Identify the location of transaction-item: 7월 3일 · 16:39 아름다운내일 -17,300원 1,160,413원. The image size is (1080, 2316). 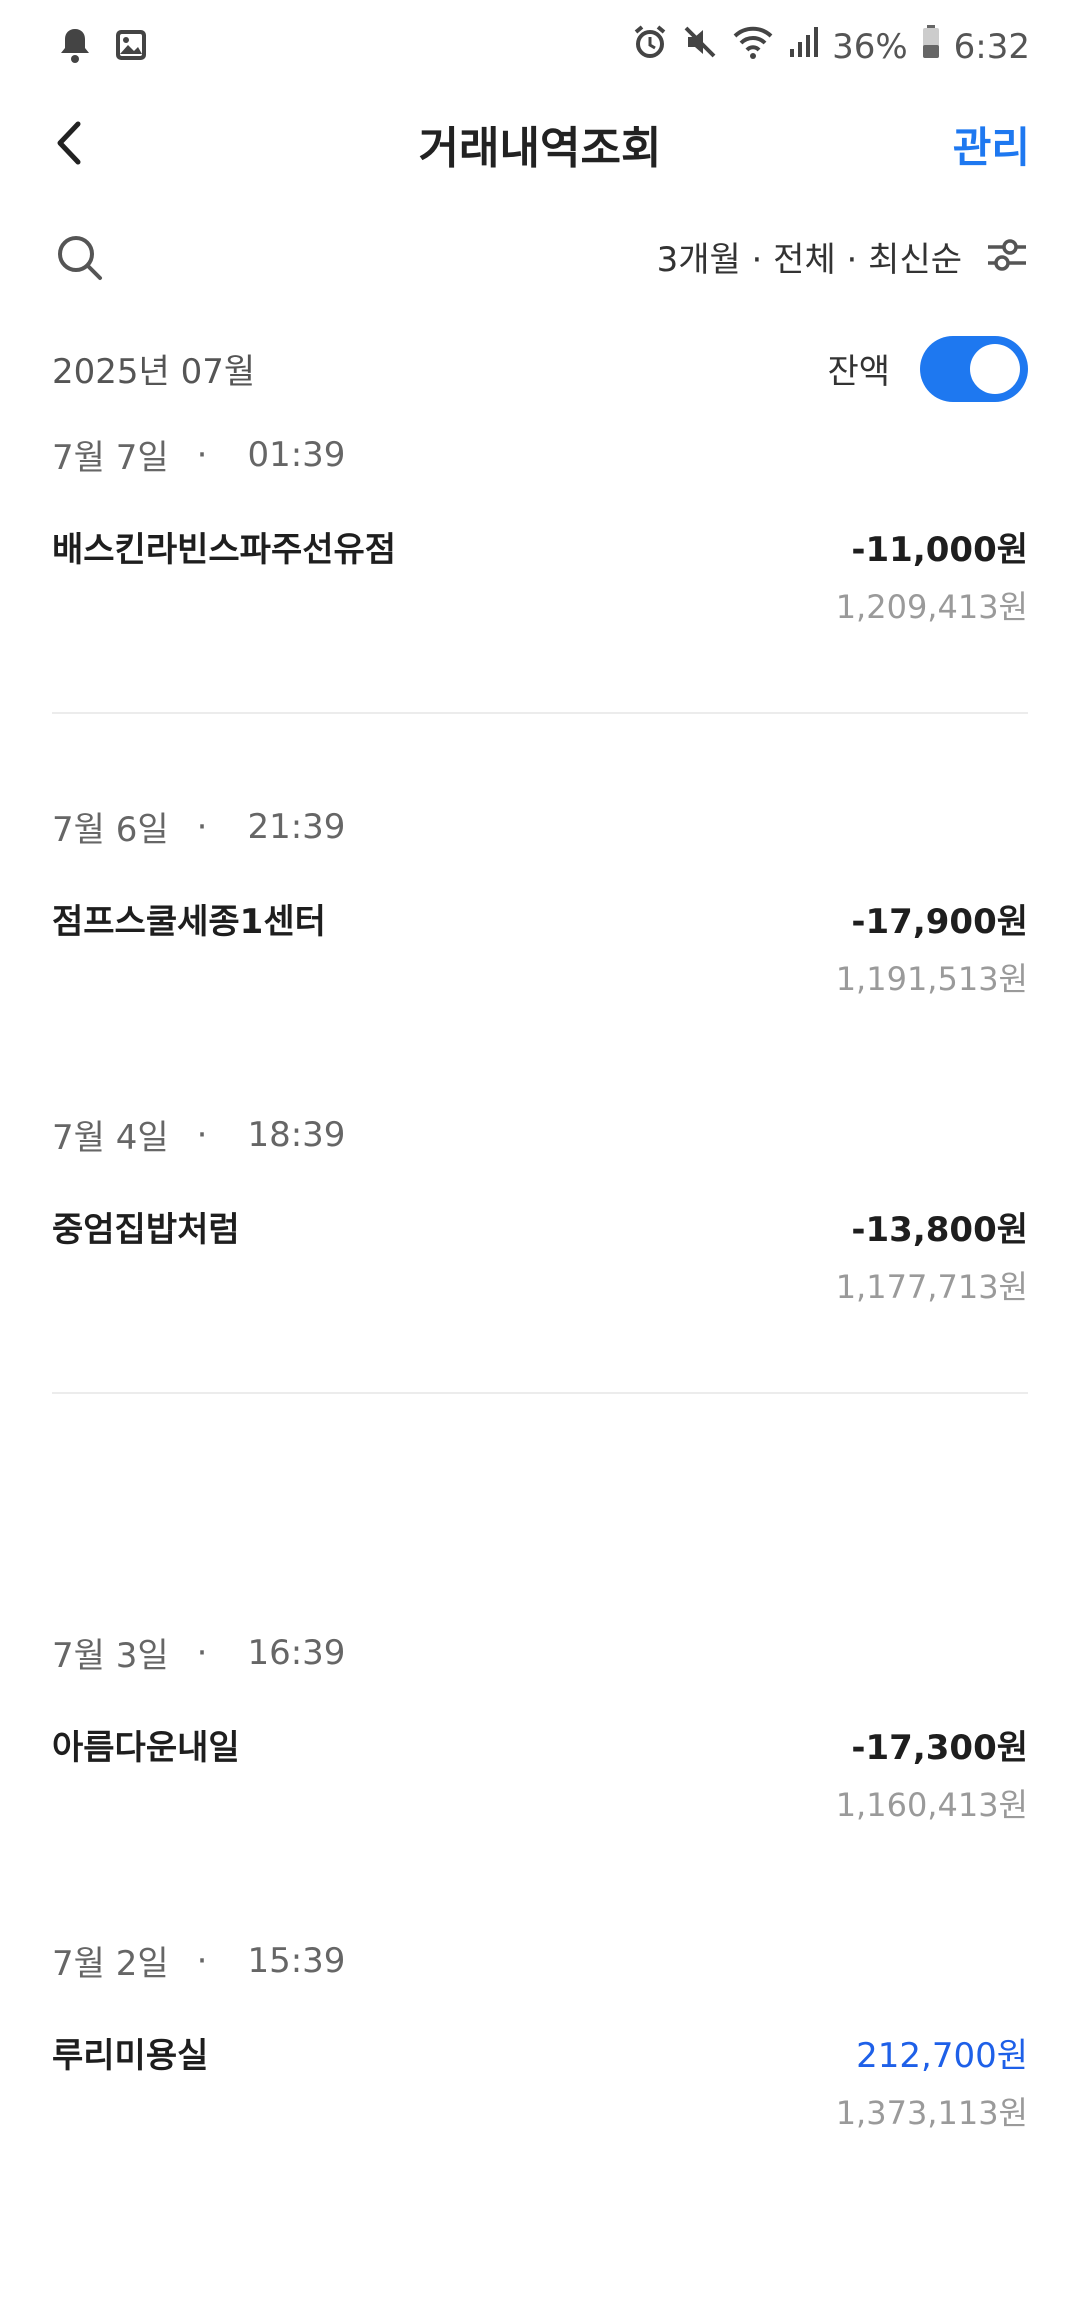
(540, 1728).